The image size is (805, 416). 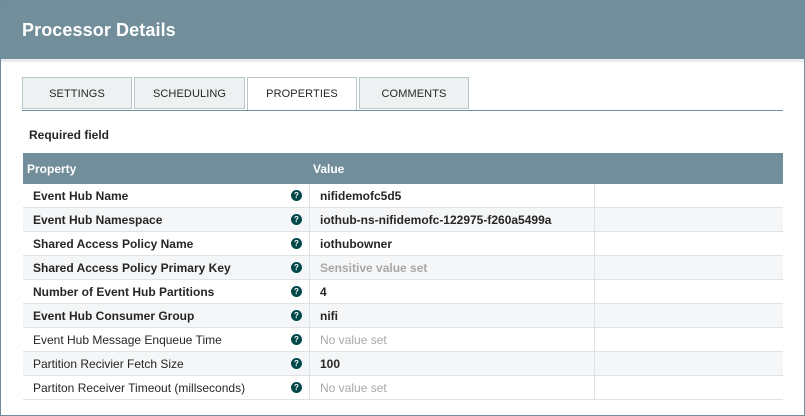 What do you see at coordinates (323, 292) in the screenshot?
I see `property-value: 4` at bounding box center [323, 292].